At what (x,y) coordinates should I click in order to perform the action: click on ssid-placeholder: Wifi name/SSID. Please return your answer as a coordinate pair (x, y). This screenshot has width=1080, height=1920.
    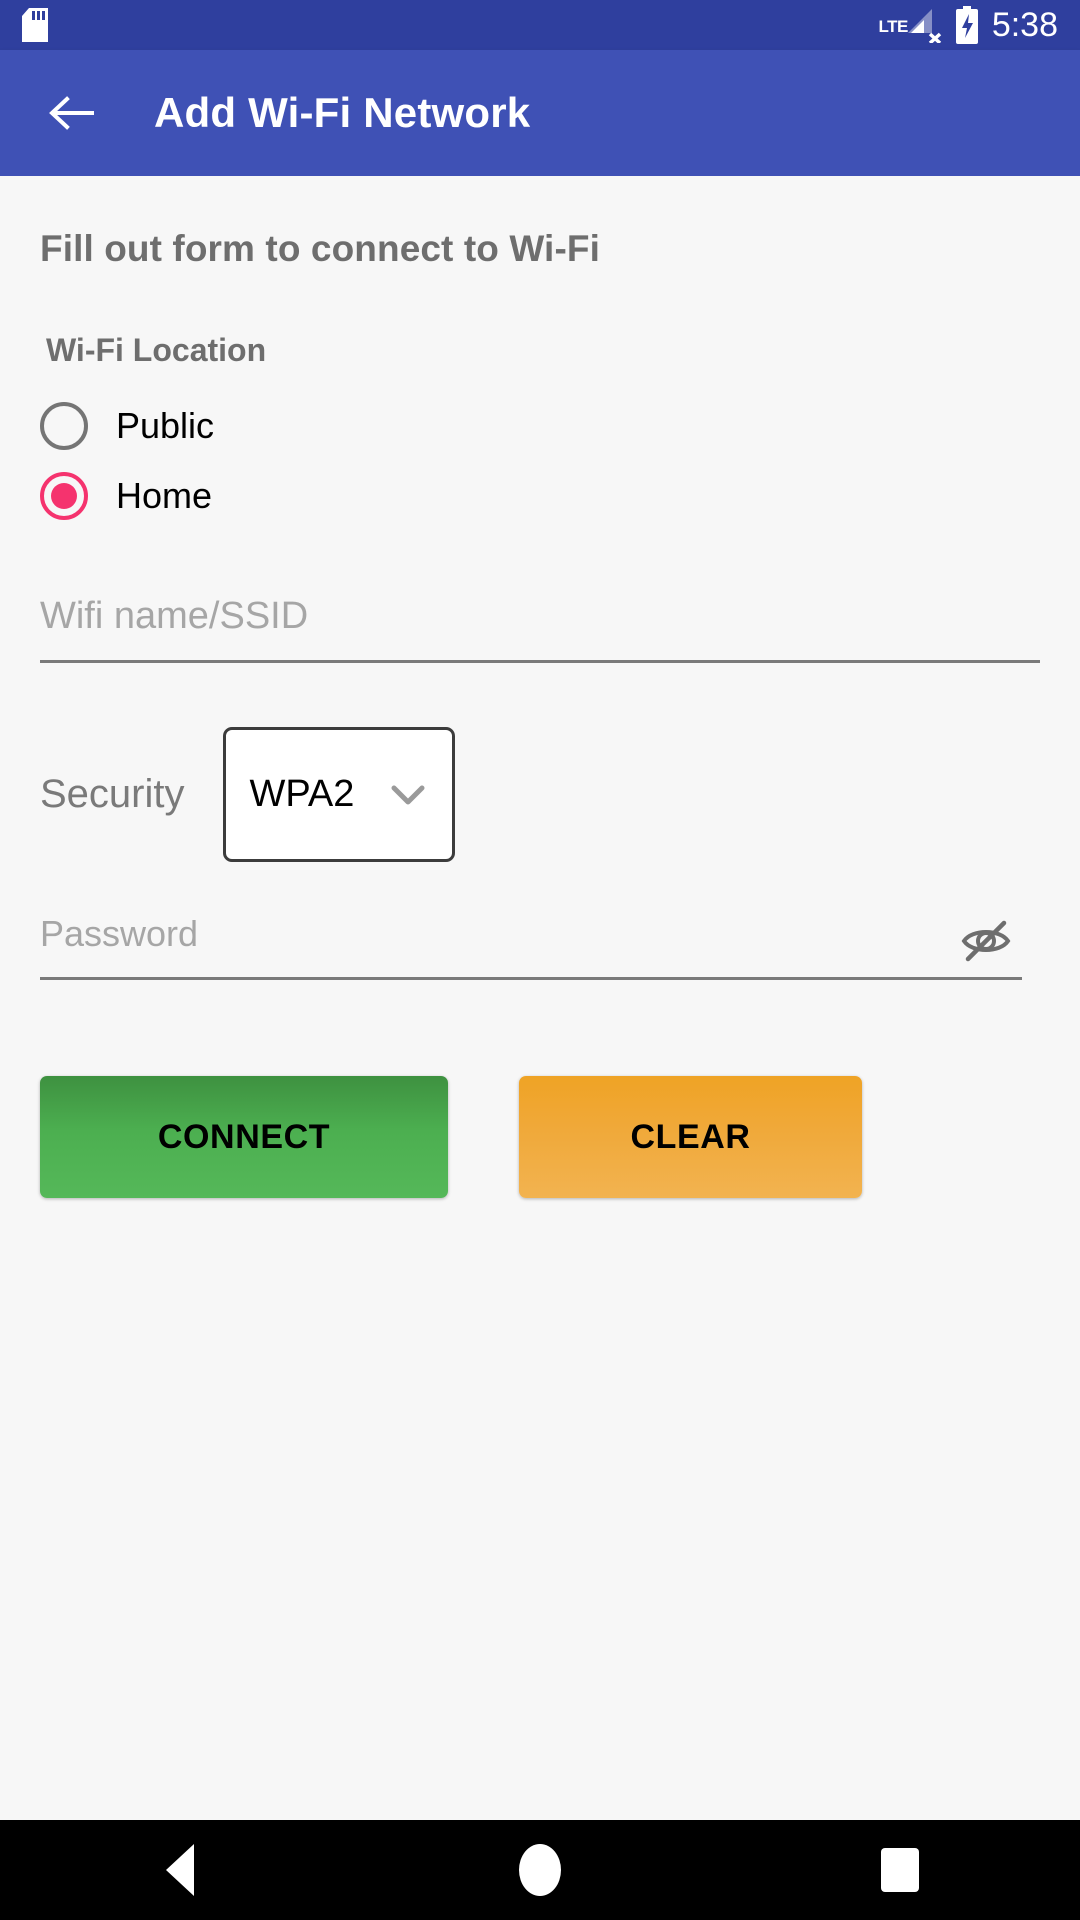
    Looking at the image, I should click on (174, 616).